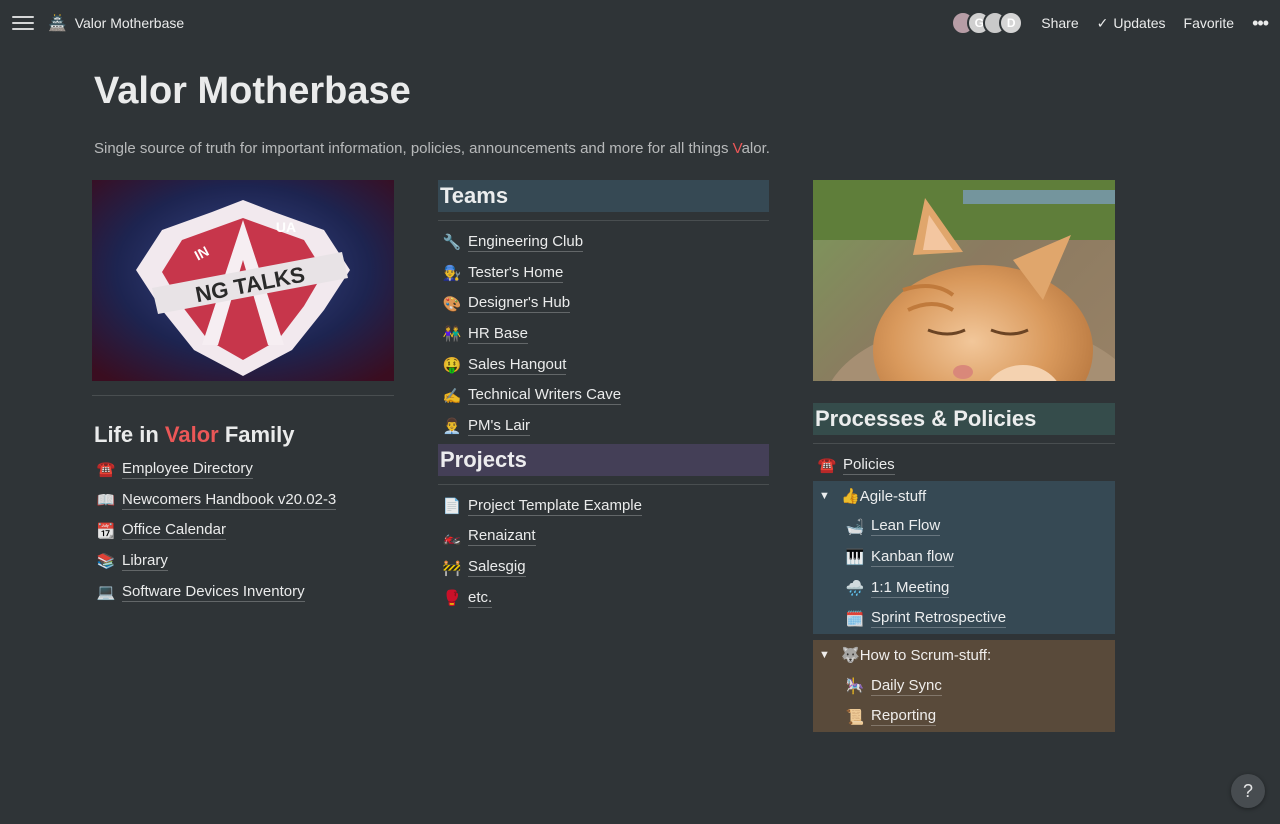  What do you see at coordinates (452, 304) in the screenshot?
I see `palette-icon: 🎨` at bounding box center [452, 304].